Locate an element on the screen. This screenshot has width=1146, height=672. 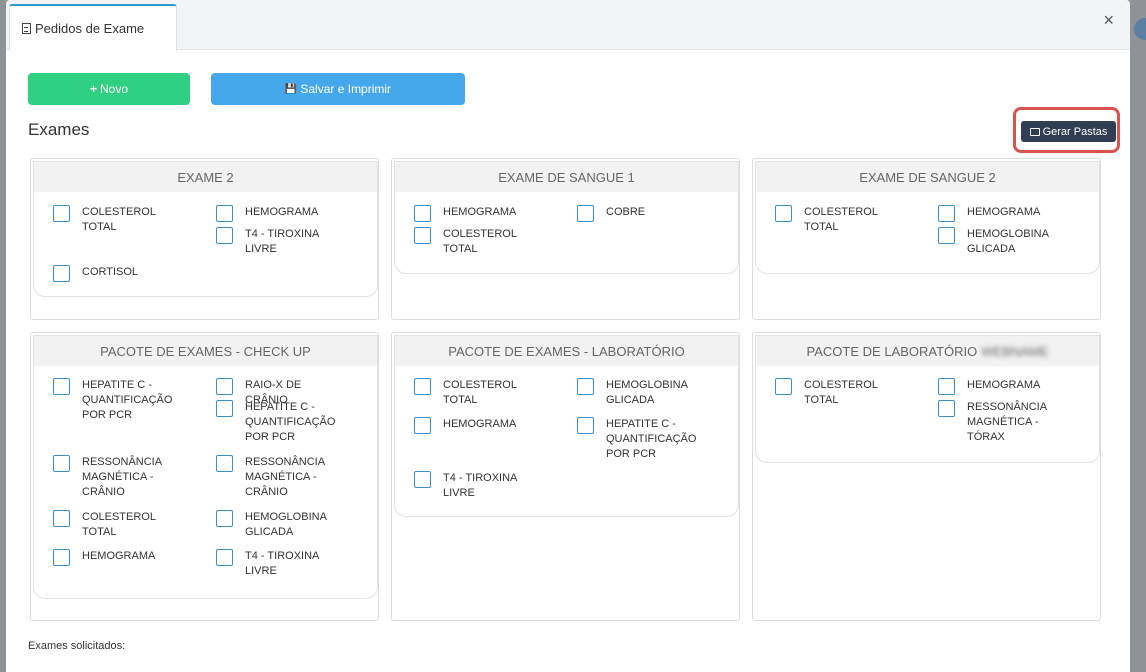
exam-label: HEMOGLOBINA GLICADA is located at coordinates (286, 524).